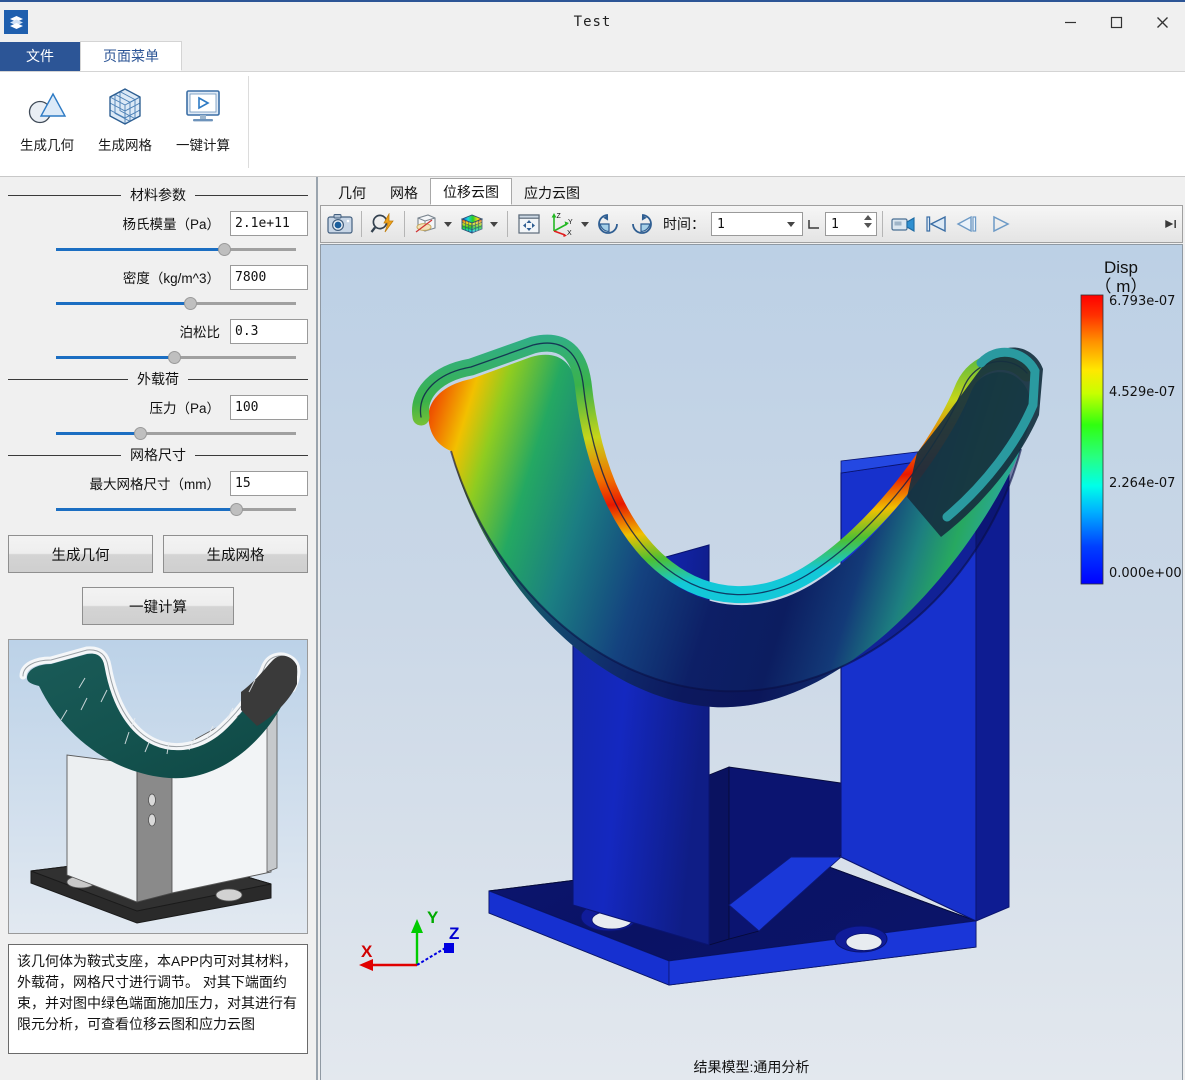 Image resolution: width=1185 pixels, height=1080 pixels. I want to click on group-title: 外载荷, so click(158, 379).